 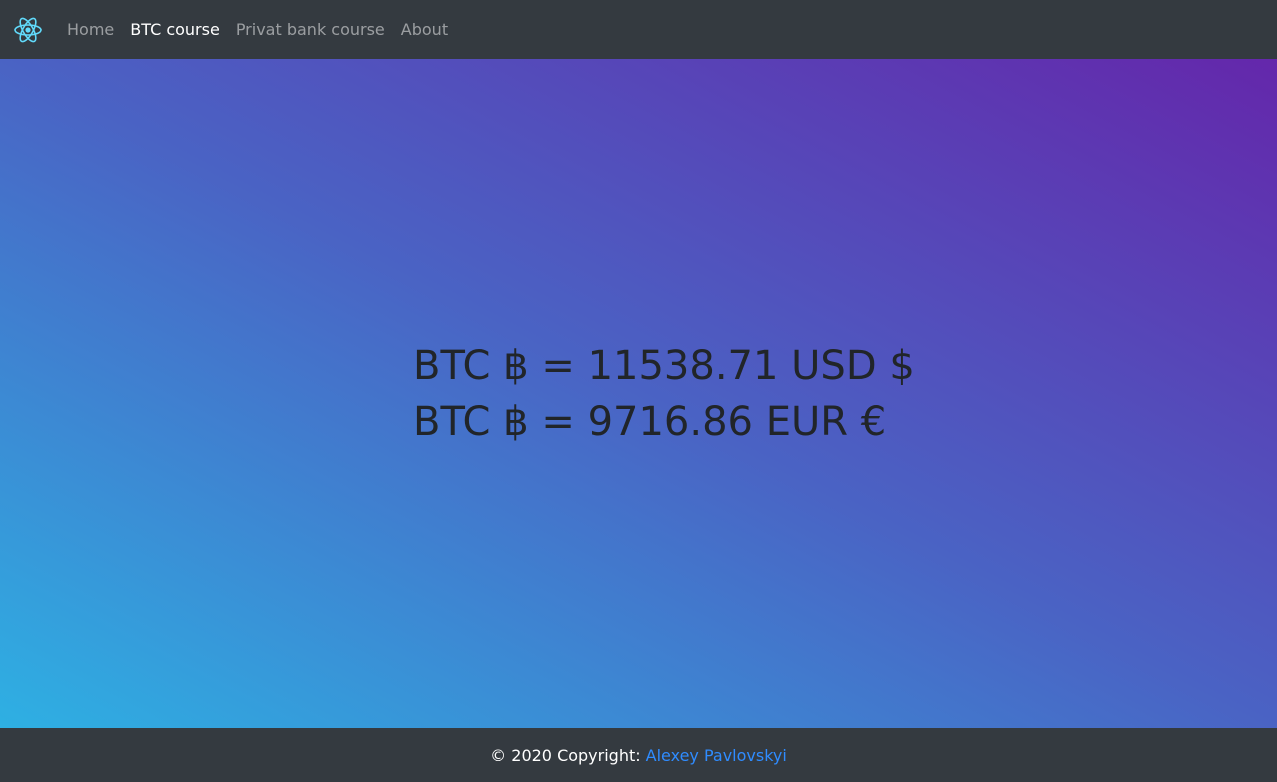 I want to click on copyright-text: © 2020 Copyright:, so click(x=565, y=755).